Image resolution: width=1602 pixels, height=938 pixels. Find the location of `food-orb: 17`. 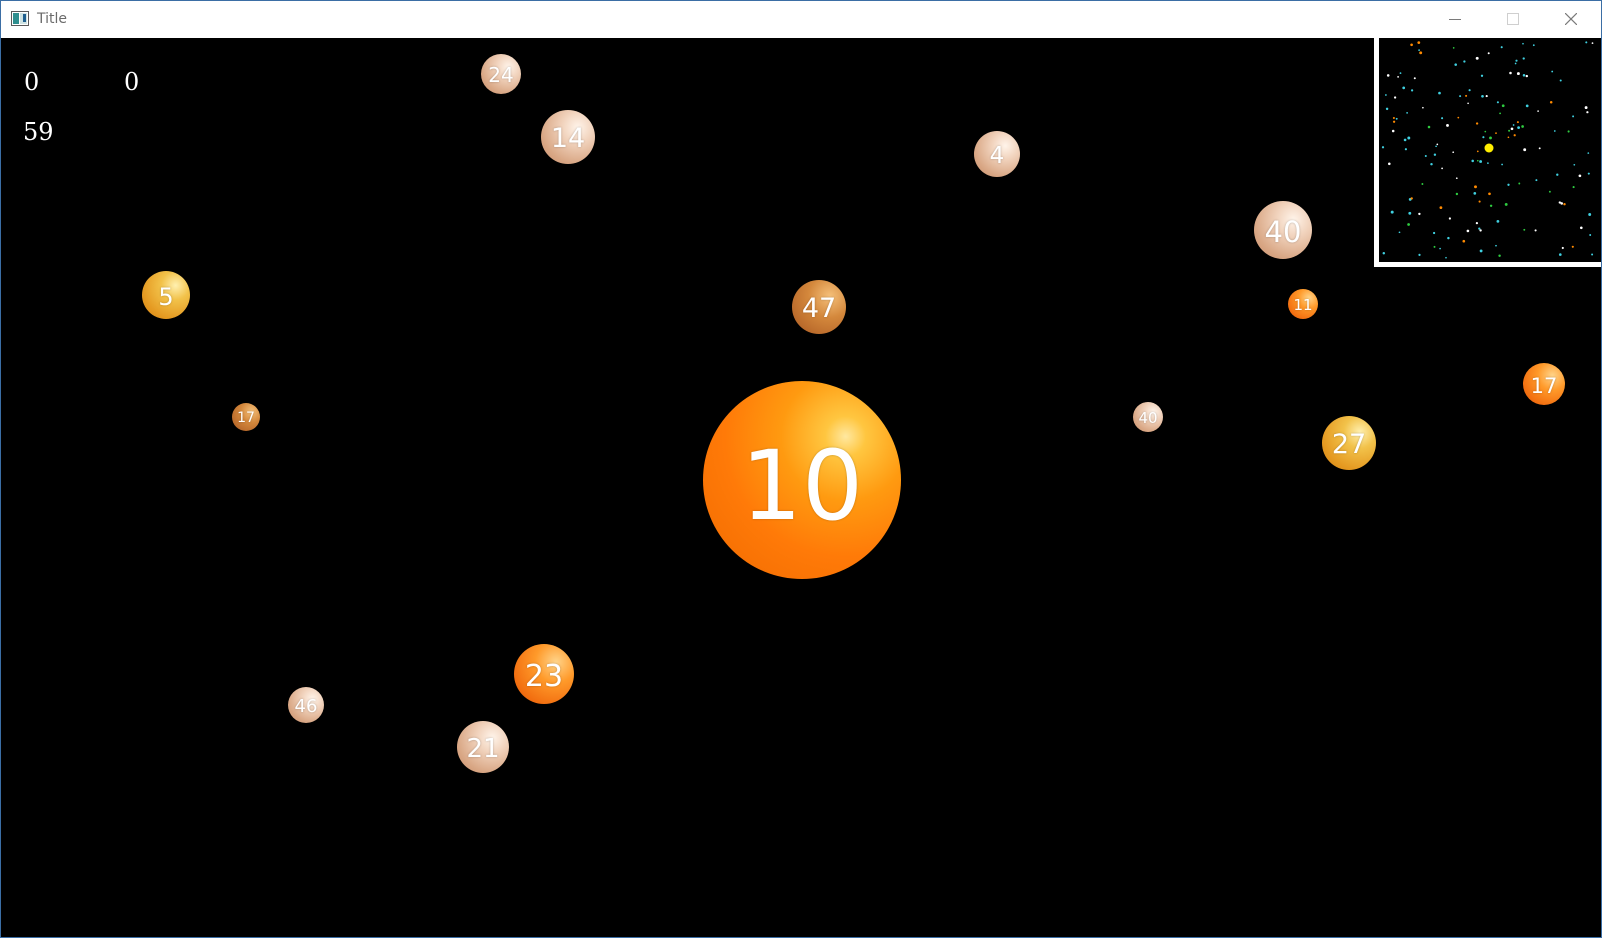

food-orb: 17 is located at coordinates (1544, 384).